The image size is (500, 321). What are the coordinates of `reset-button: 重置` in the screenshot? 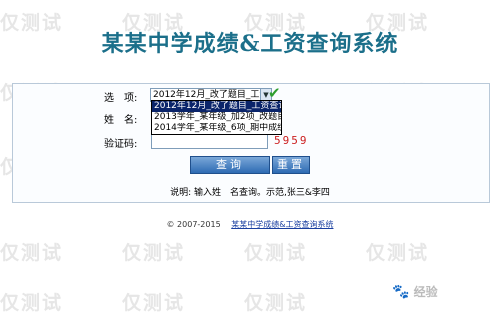 It's located at (291, 165).